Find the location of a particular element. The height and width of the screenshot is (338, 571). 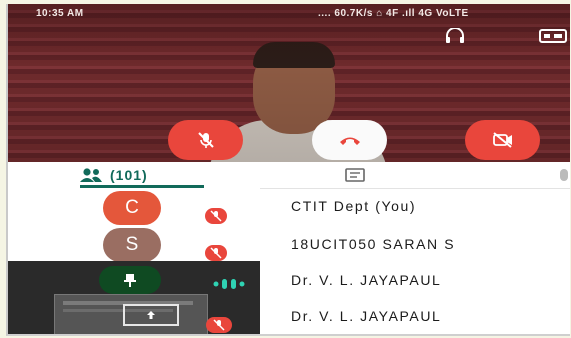

avatar: C is located at coordinates (132, 208).